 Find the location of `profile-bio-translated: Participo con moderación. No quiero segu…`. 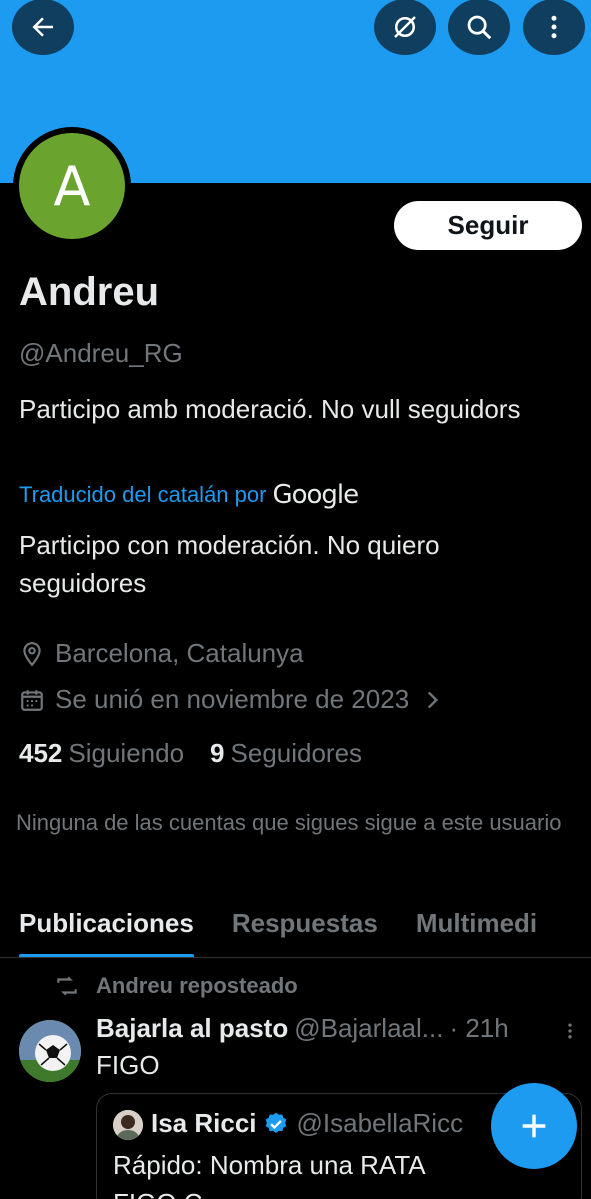

profile-bio-translated: Participo con moderación. No quiero segu… is located at coordinates (229, 564).